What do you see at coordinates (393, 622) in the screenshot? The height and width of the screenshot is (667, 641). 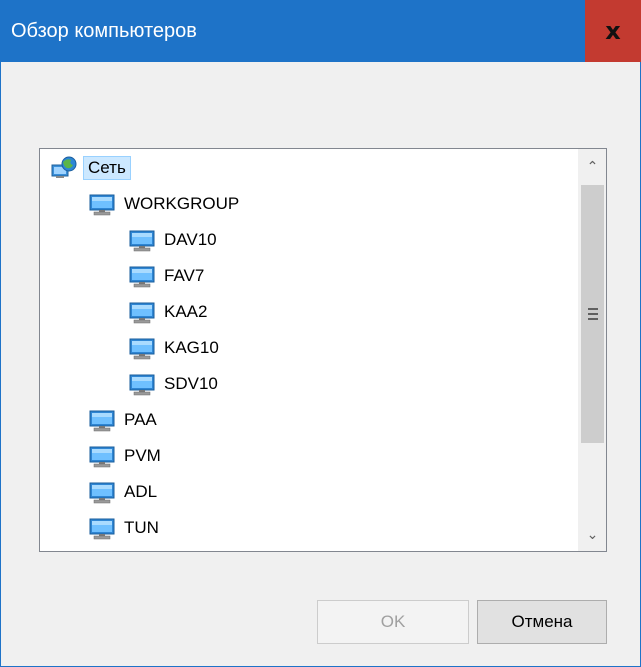 I see `ok-button: OK` at bounding box center [393, 622].